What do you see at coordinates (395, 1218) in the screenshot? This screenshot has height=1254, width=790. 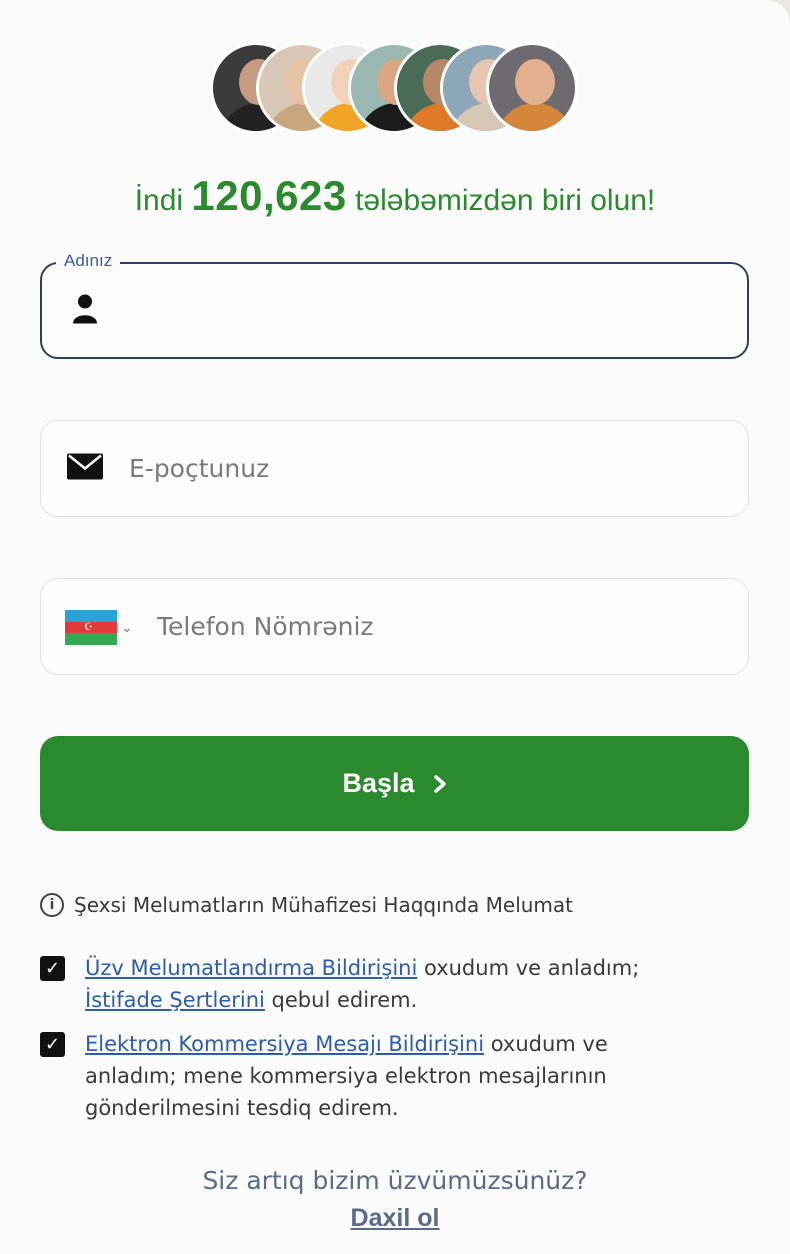 I see `login-link: Daxil ol` at bounding box center [395, 1218].